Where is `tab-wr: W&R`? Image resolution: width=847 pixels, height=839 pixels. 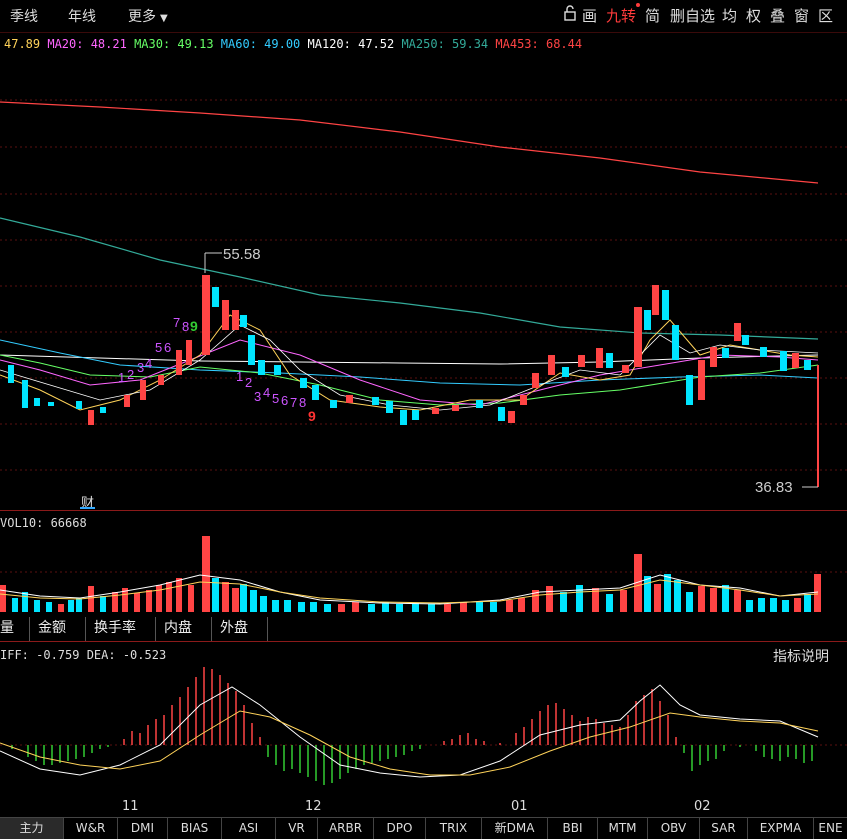
tab-wr: W&R is located at coordinates (91, 828).